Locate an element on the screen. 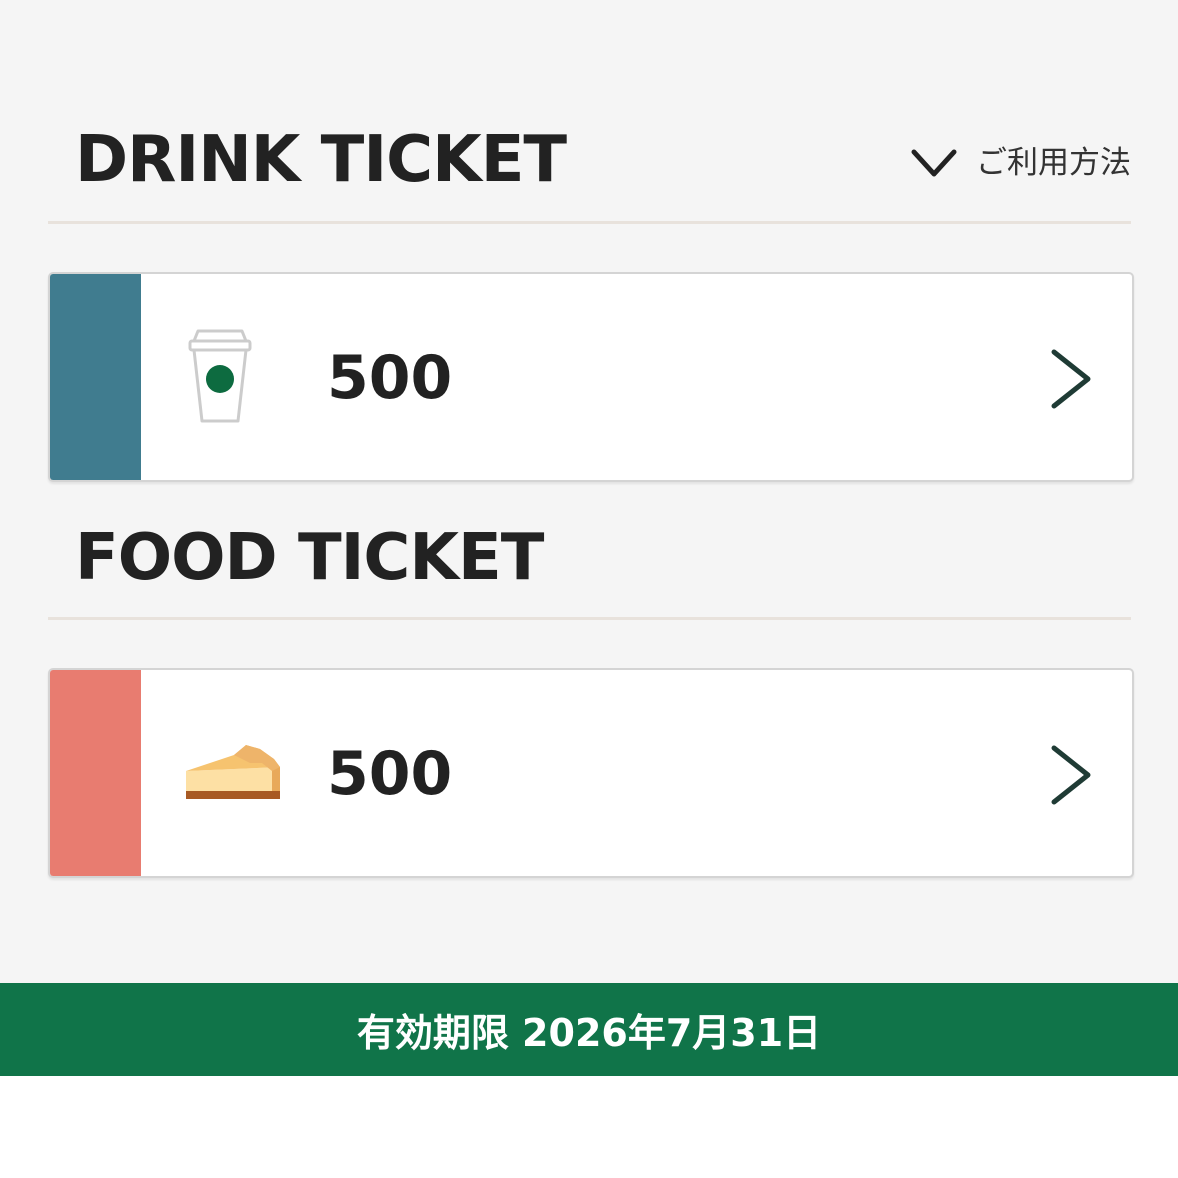  expiry-banner: 有効期限 2026年7月31日 is located at coordinates (589, 1029).